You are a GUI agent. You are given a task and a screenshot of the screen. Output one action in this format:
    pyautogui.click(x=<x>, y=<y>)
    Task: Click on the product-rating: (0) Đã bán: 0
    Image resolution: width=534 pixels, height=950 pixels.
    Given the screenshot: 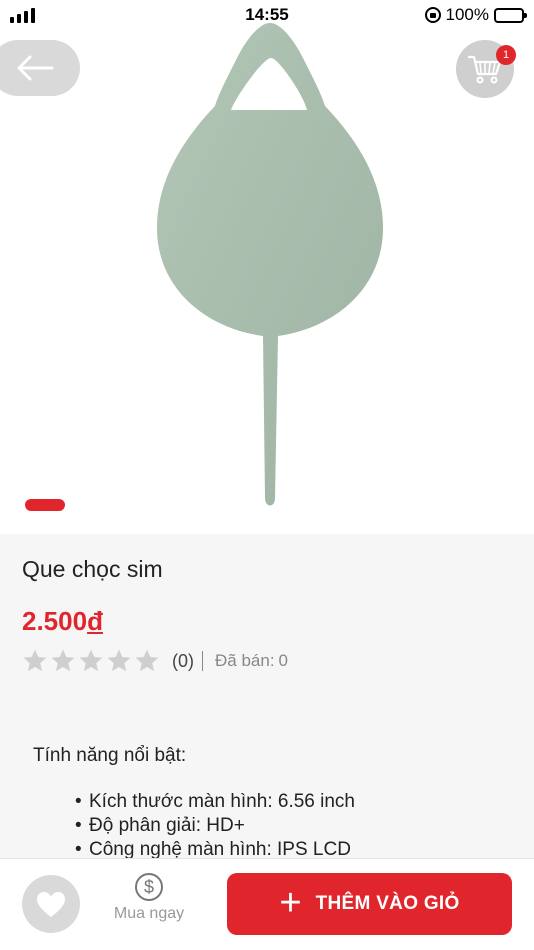 What is the action you would take?
    pyautogui.click(x=155, y=661)
    